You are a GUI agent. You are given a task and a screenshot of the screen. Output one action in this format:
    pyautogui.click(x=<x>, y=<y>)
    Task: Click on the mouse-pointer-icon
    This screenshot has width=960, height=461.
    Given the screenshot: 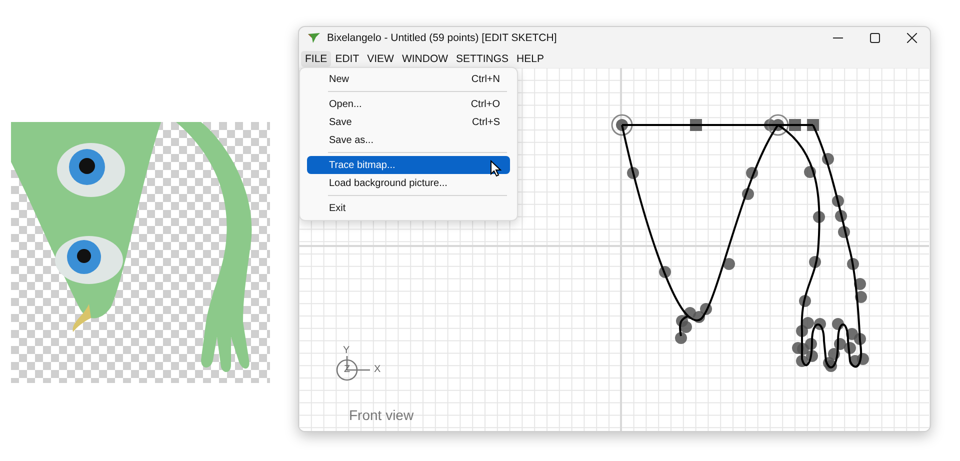 What is the action you would take?
    pyautogui.click(x=496, y=168)
    